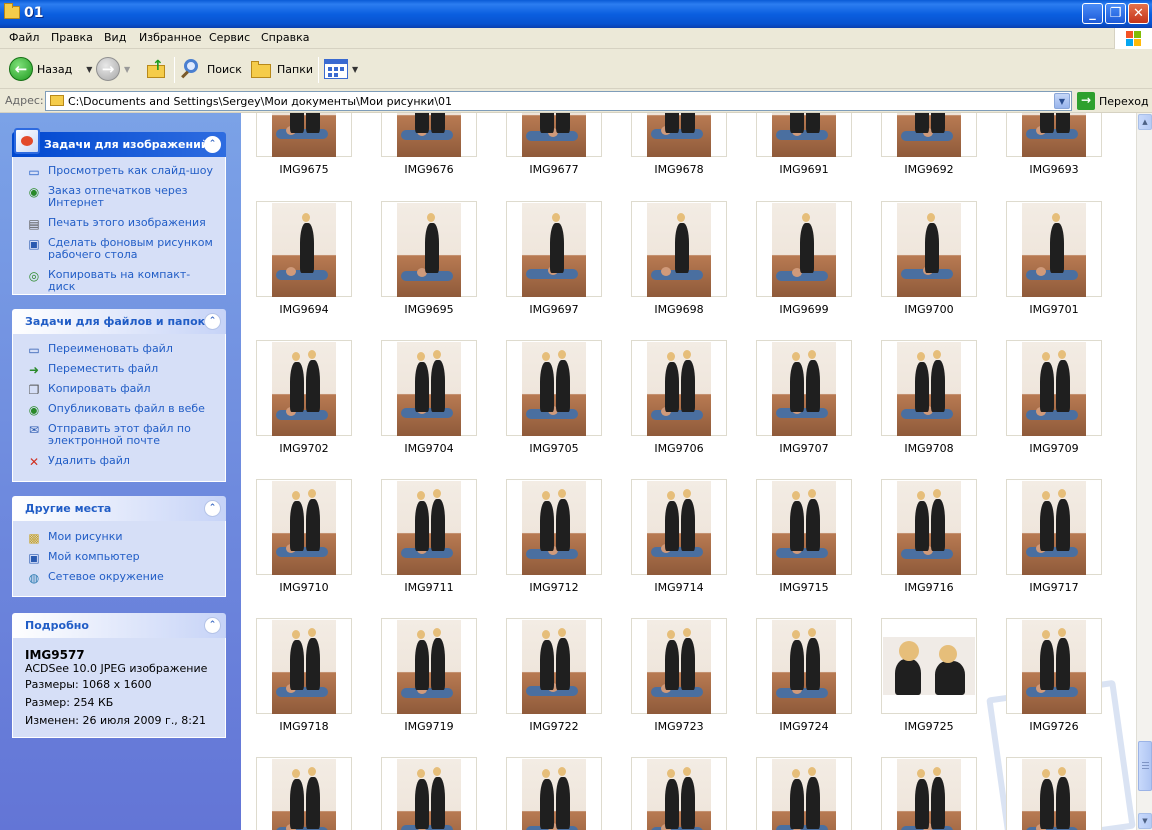 The image size is (1152, 830). I want to click on place-my-pictures: ▩ Мои рисунки, so click(119, 538).